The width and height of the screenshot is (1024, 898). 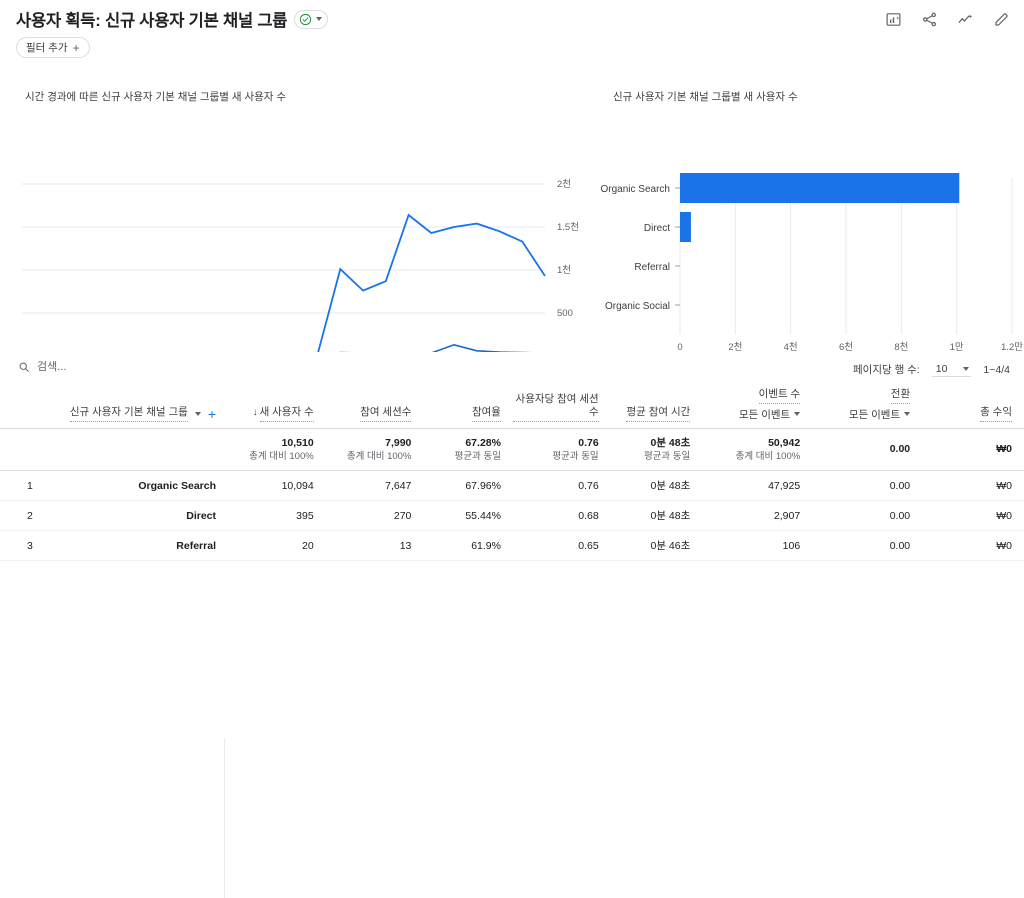 I want to click on totals-cell: 50,942 총계 대비 100%, so click(x=757, y=450).